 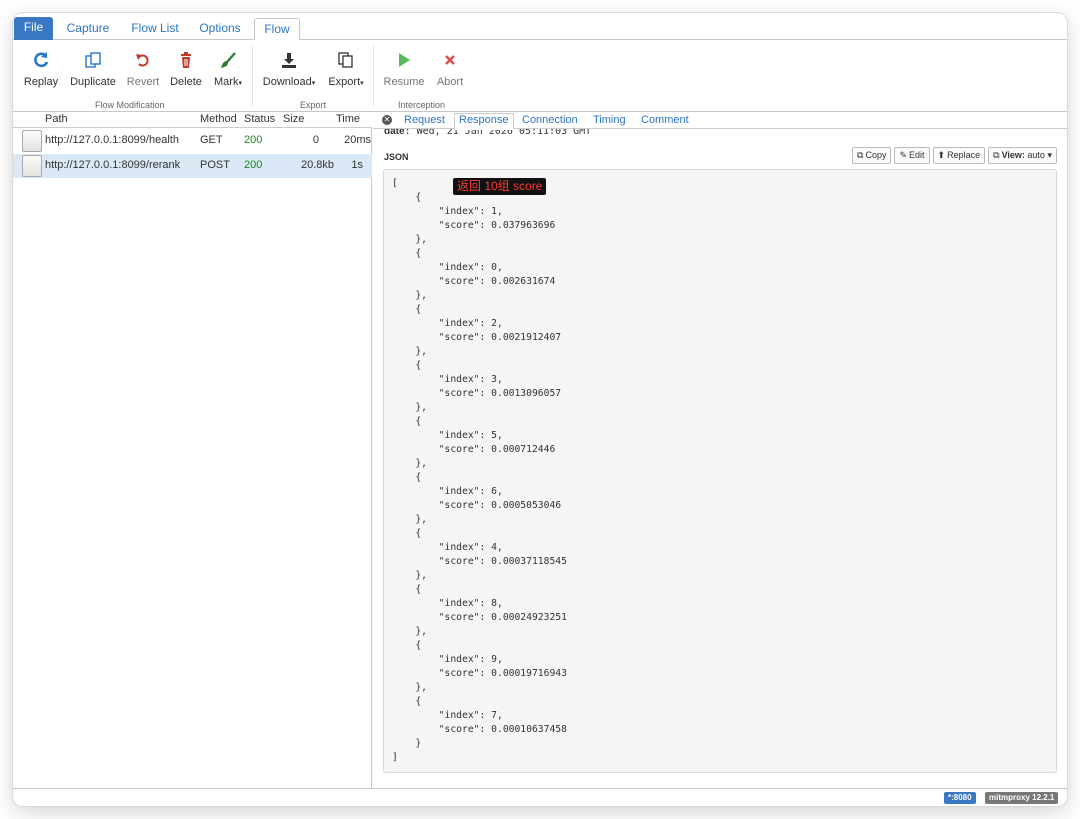 I want to click on view-label: View:, so click(x=1013, y=155).